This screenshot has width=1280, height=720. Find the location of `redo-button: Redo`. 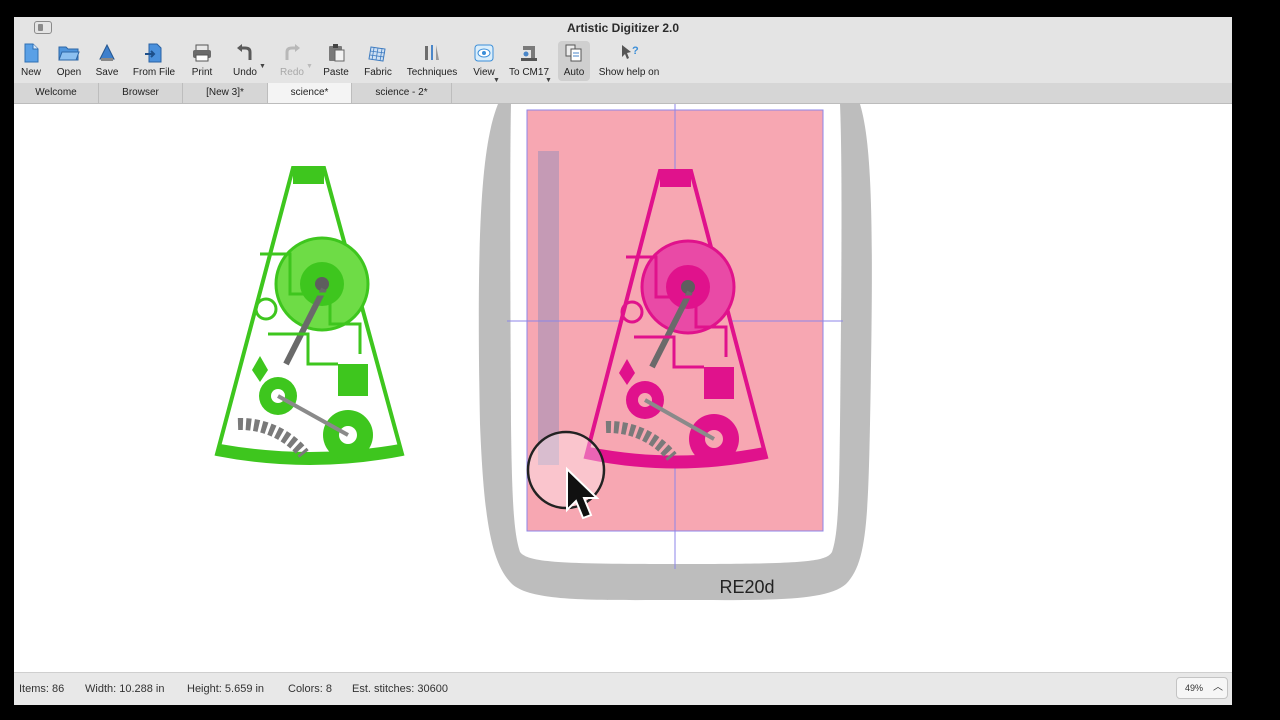

redo-button: Redo is located at coordinates (292, 61).